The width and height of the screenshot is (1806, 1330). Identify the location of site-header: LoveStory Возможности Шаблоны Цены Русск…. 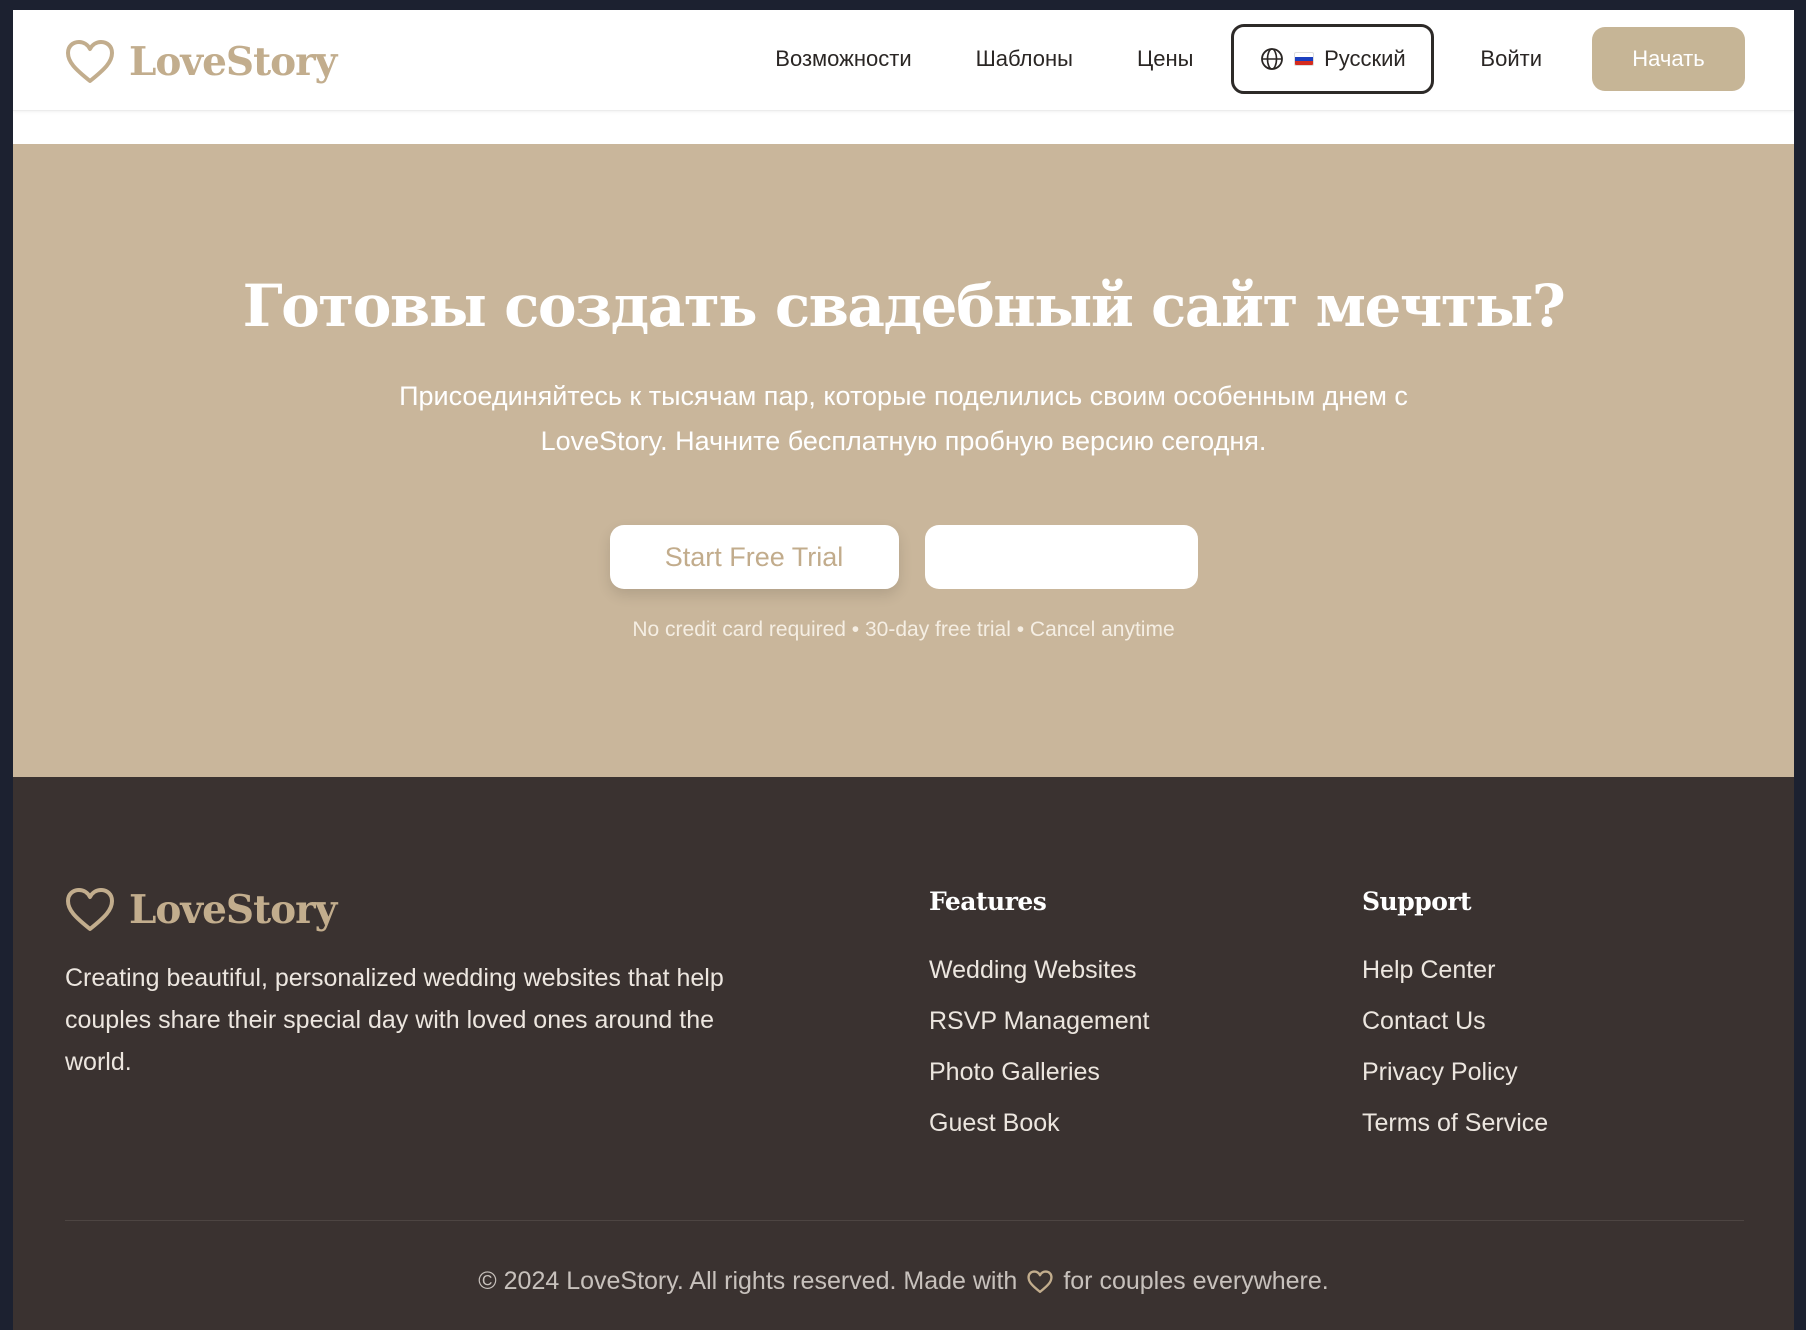
(903, 60).